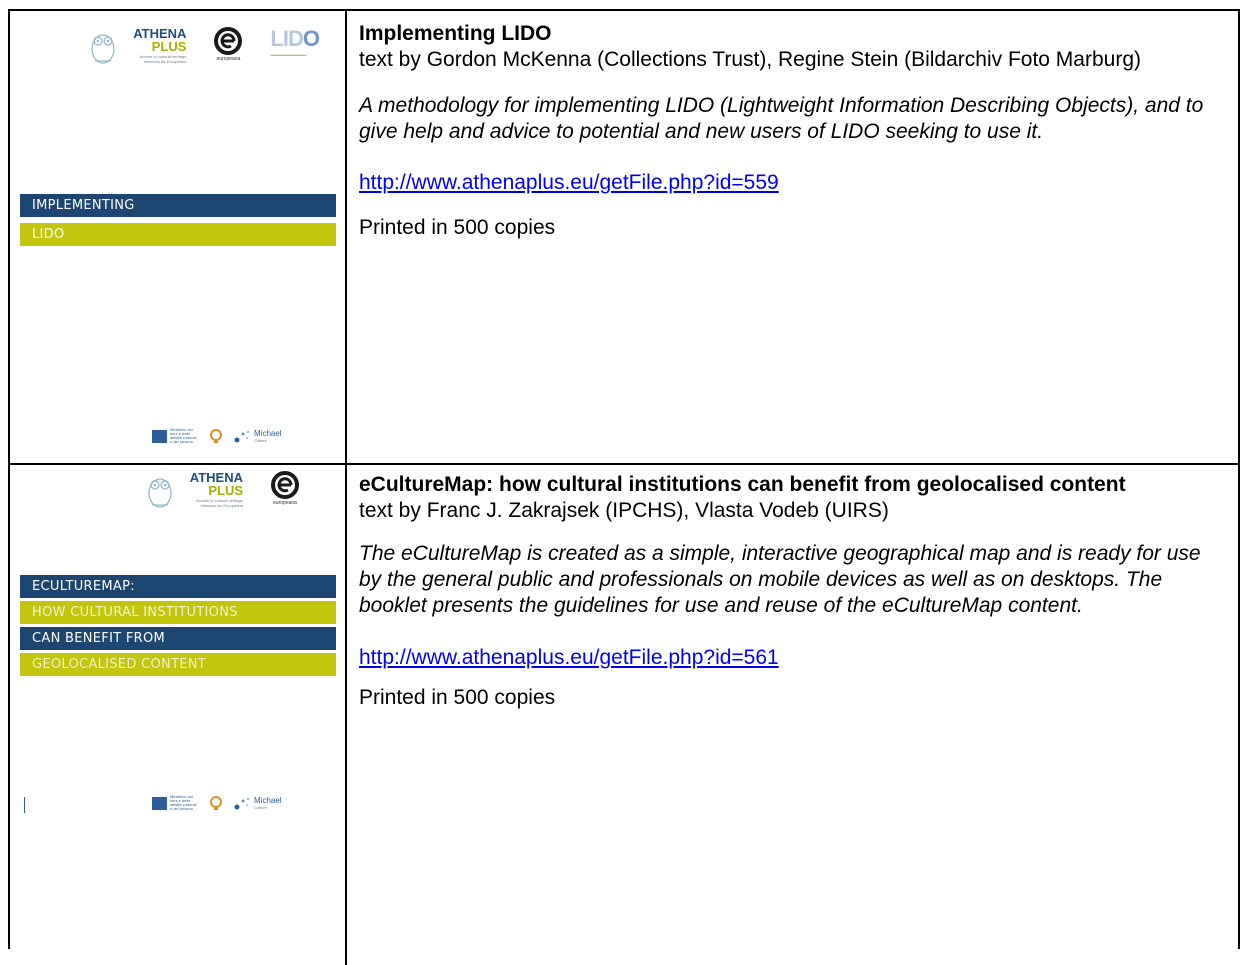 The height and width of the screenshot is (965, 1248). What do you see at coordinates (288, 54) in the screenshot?
I see `lido-tag-line: ▬▬▬▬▬▬▬▬▬` at bounding box center [288, 54].